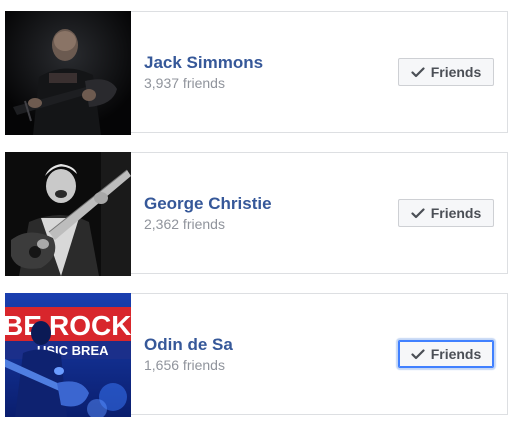 This screenshot has height=427, width=519. Describe the element at coordinates (68, 355) in the screenshot. I see `profile-photo: BE ROCK USIC BREA` at that location.